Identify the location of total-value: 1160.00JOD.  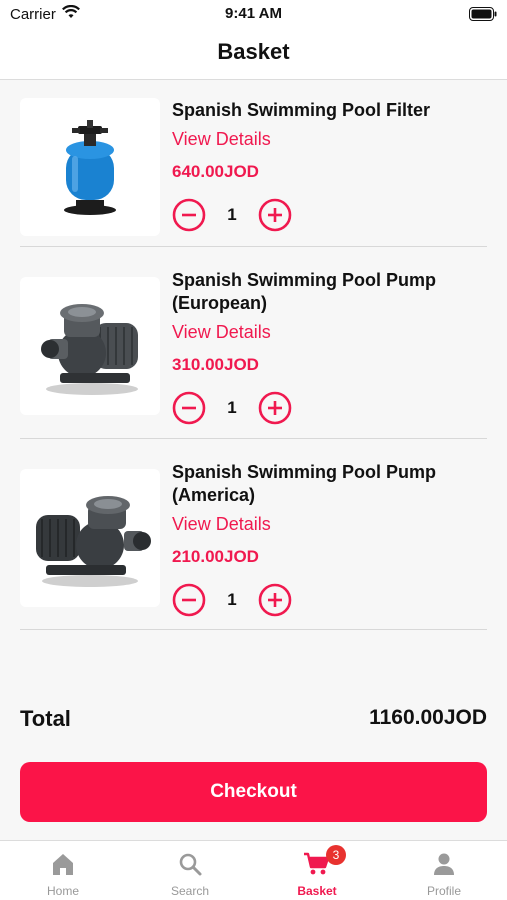
(428, 717).